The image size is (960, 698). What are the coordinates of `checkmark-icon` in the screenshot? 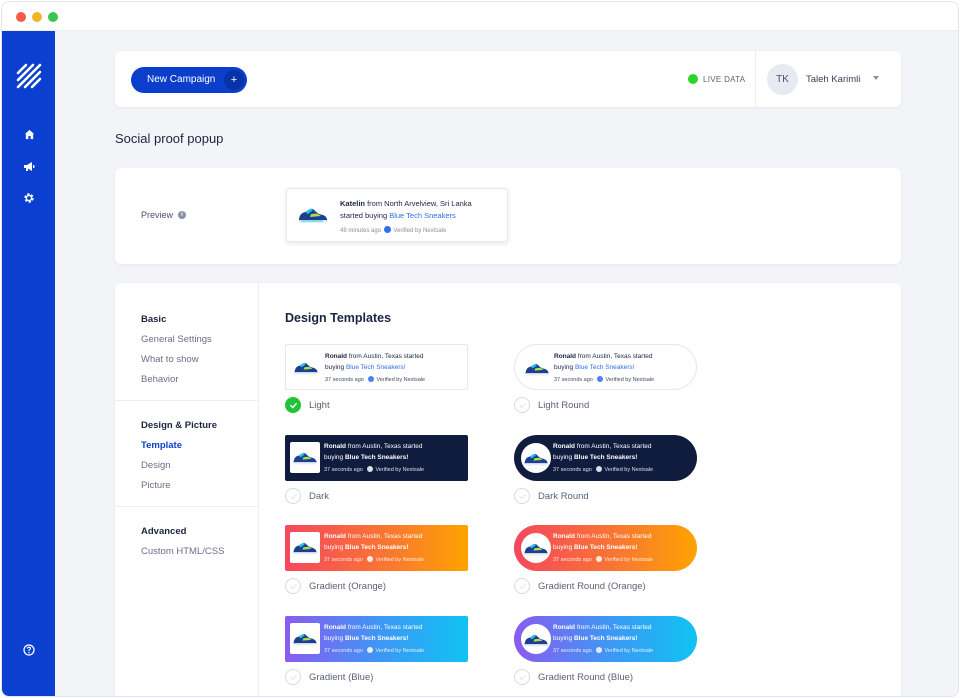 It's located at (293, 405).